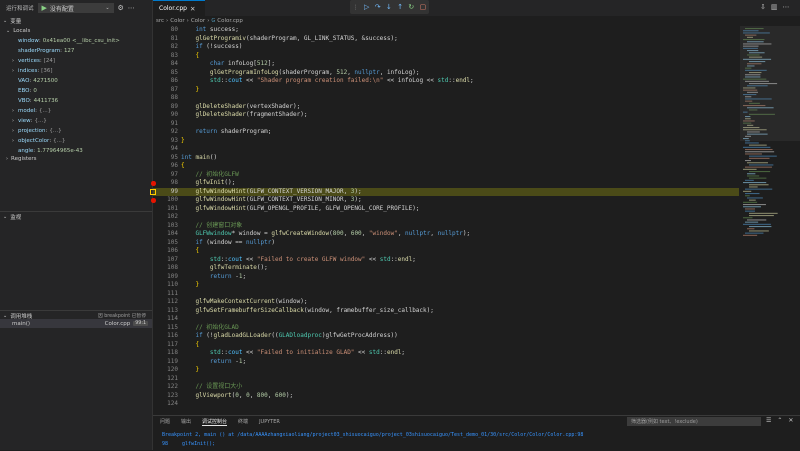 Image resolution: width=800 pixels, height=451 pixels. I want to click on panel-tab-jupyter: JUPYTER, so click(269, 422).